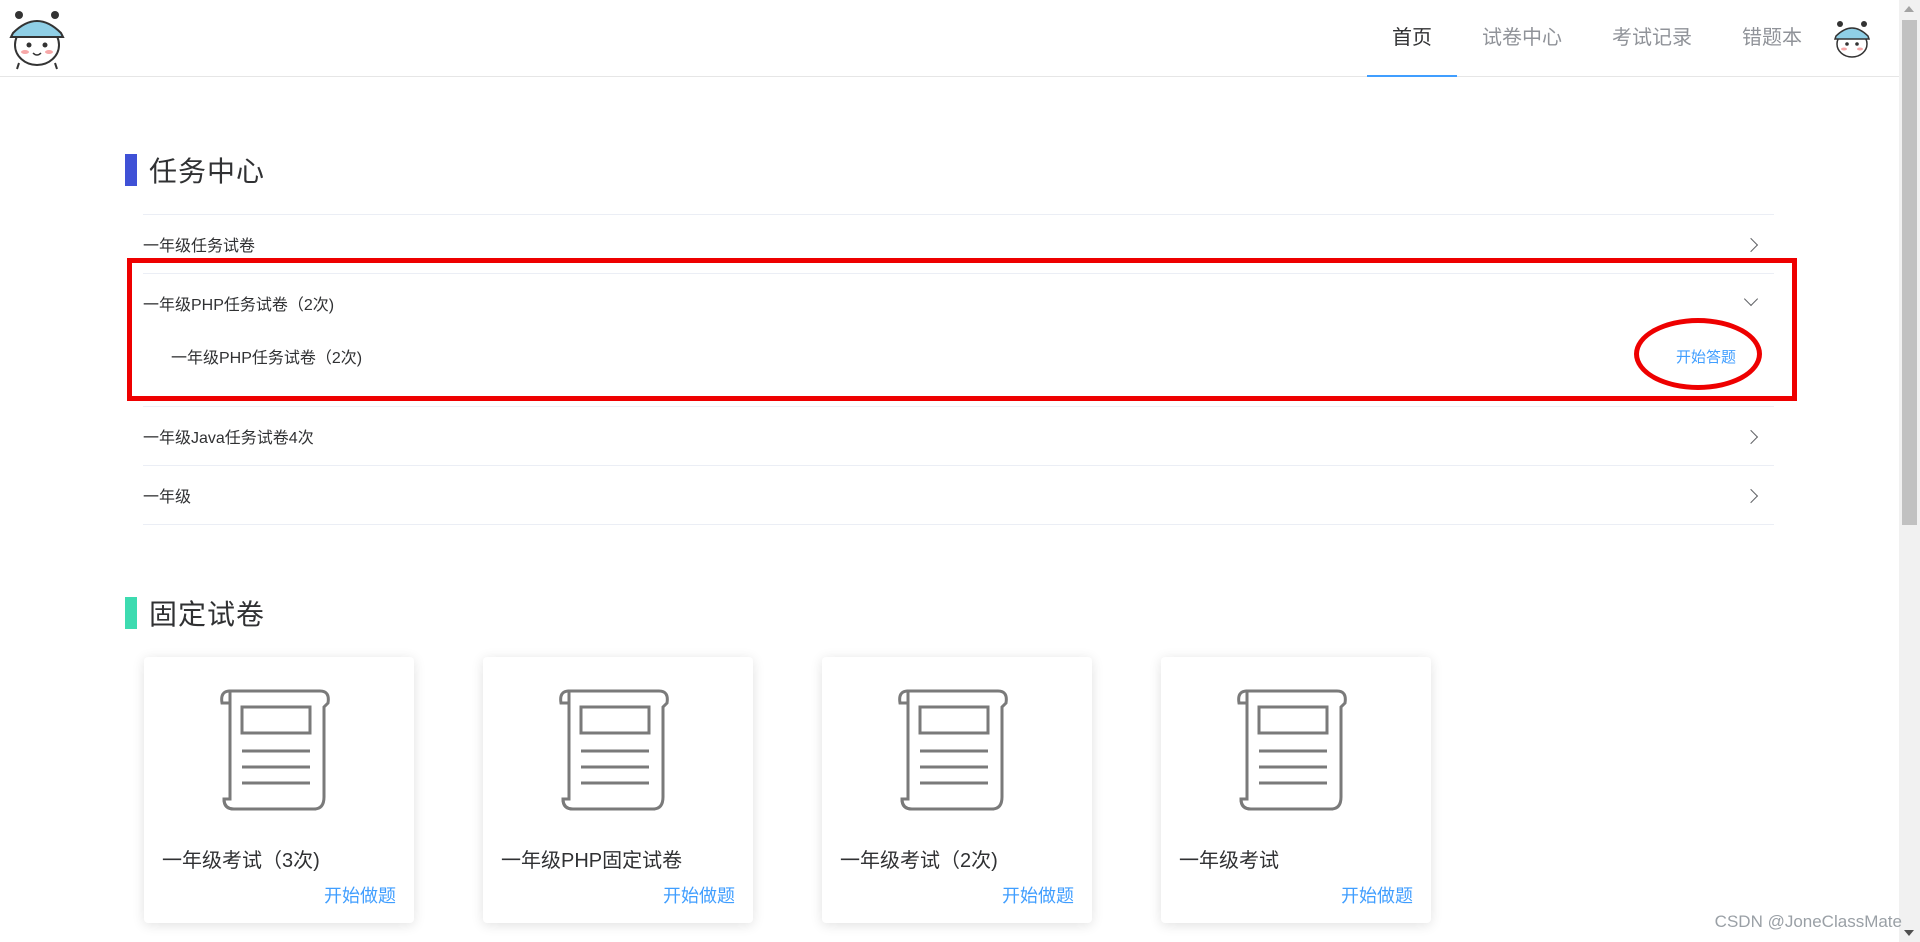 The image size is (1920, 942). What do you see at coordinates (1706, 356) in the screenshot?
I see `start-answer-link: 开始答题` at bounding box center [1706, 356].